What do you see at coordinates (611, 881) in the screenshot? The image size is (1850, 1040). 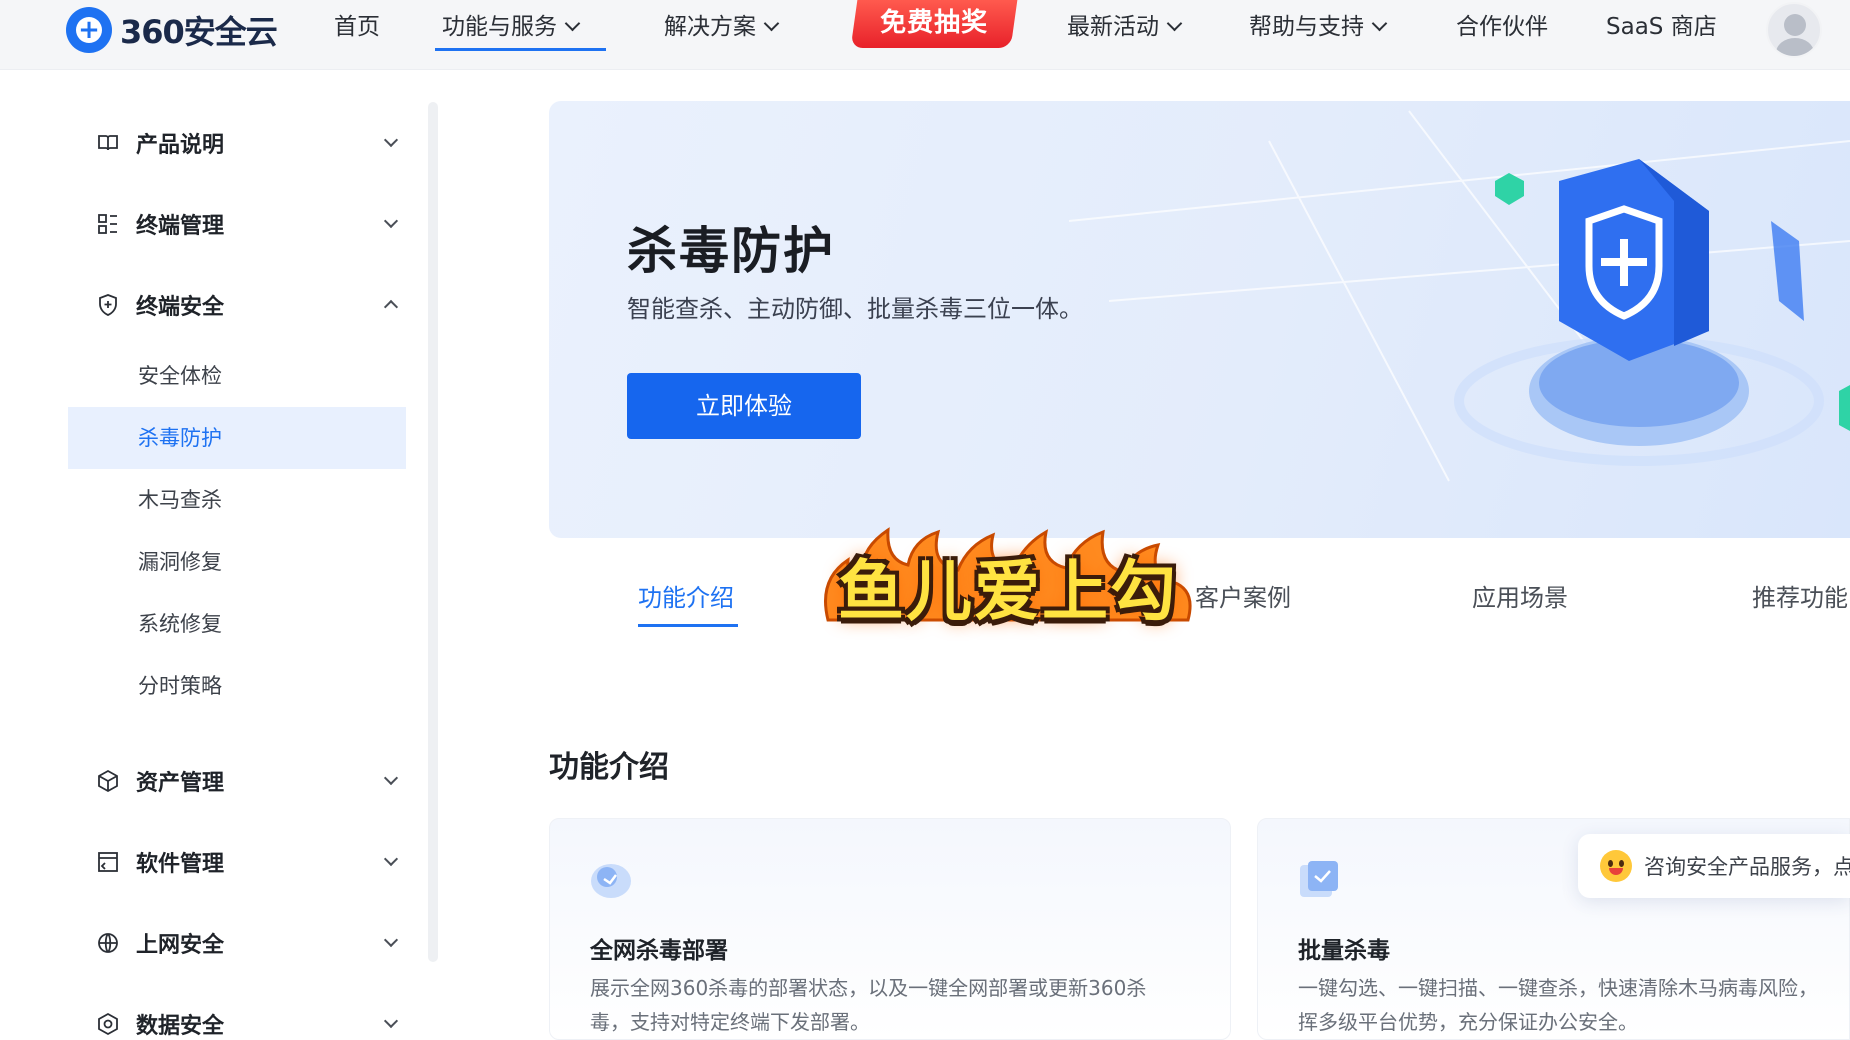 I see `deploy-icon` at bounding box center [611, 881].